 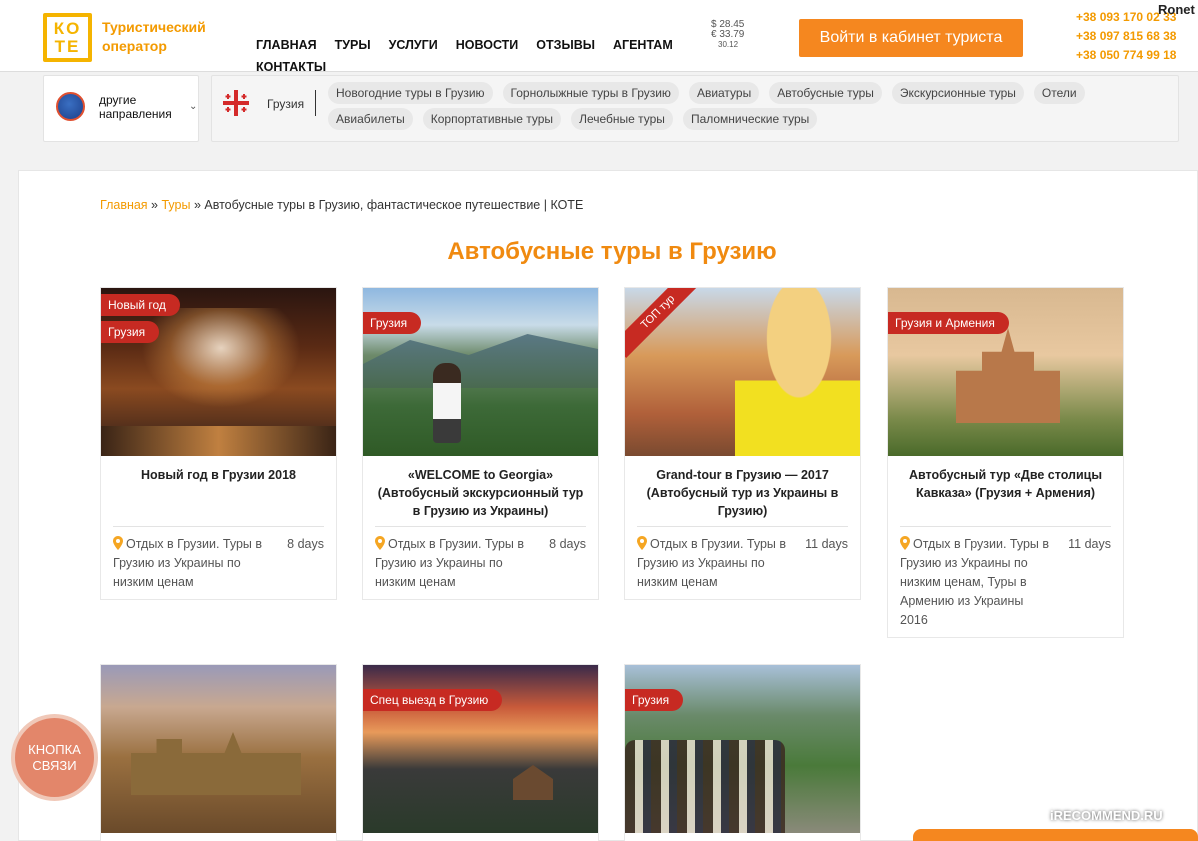 I want to click on breadcrumb-tours: Туры, so click(x=175, y=205).